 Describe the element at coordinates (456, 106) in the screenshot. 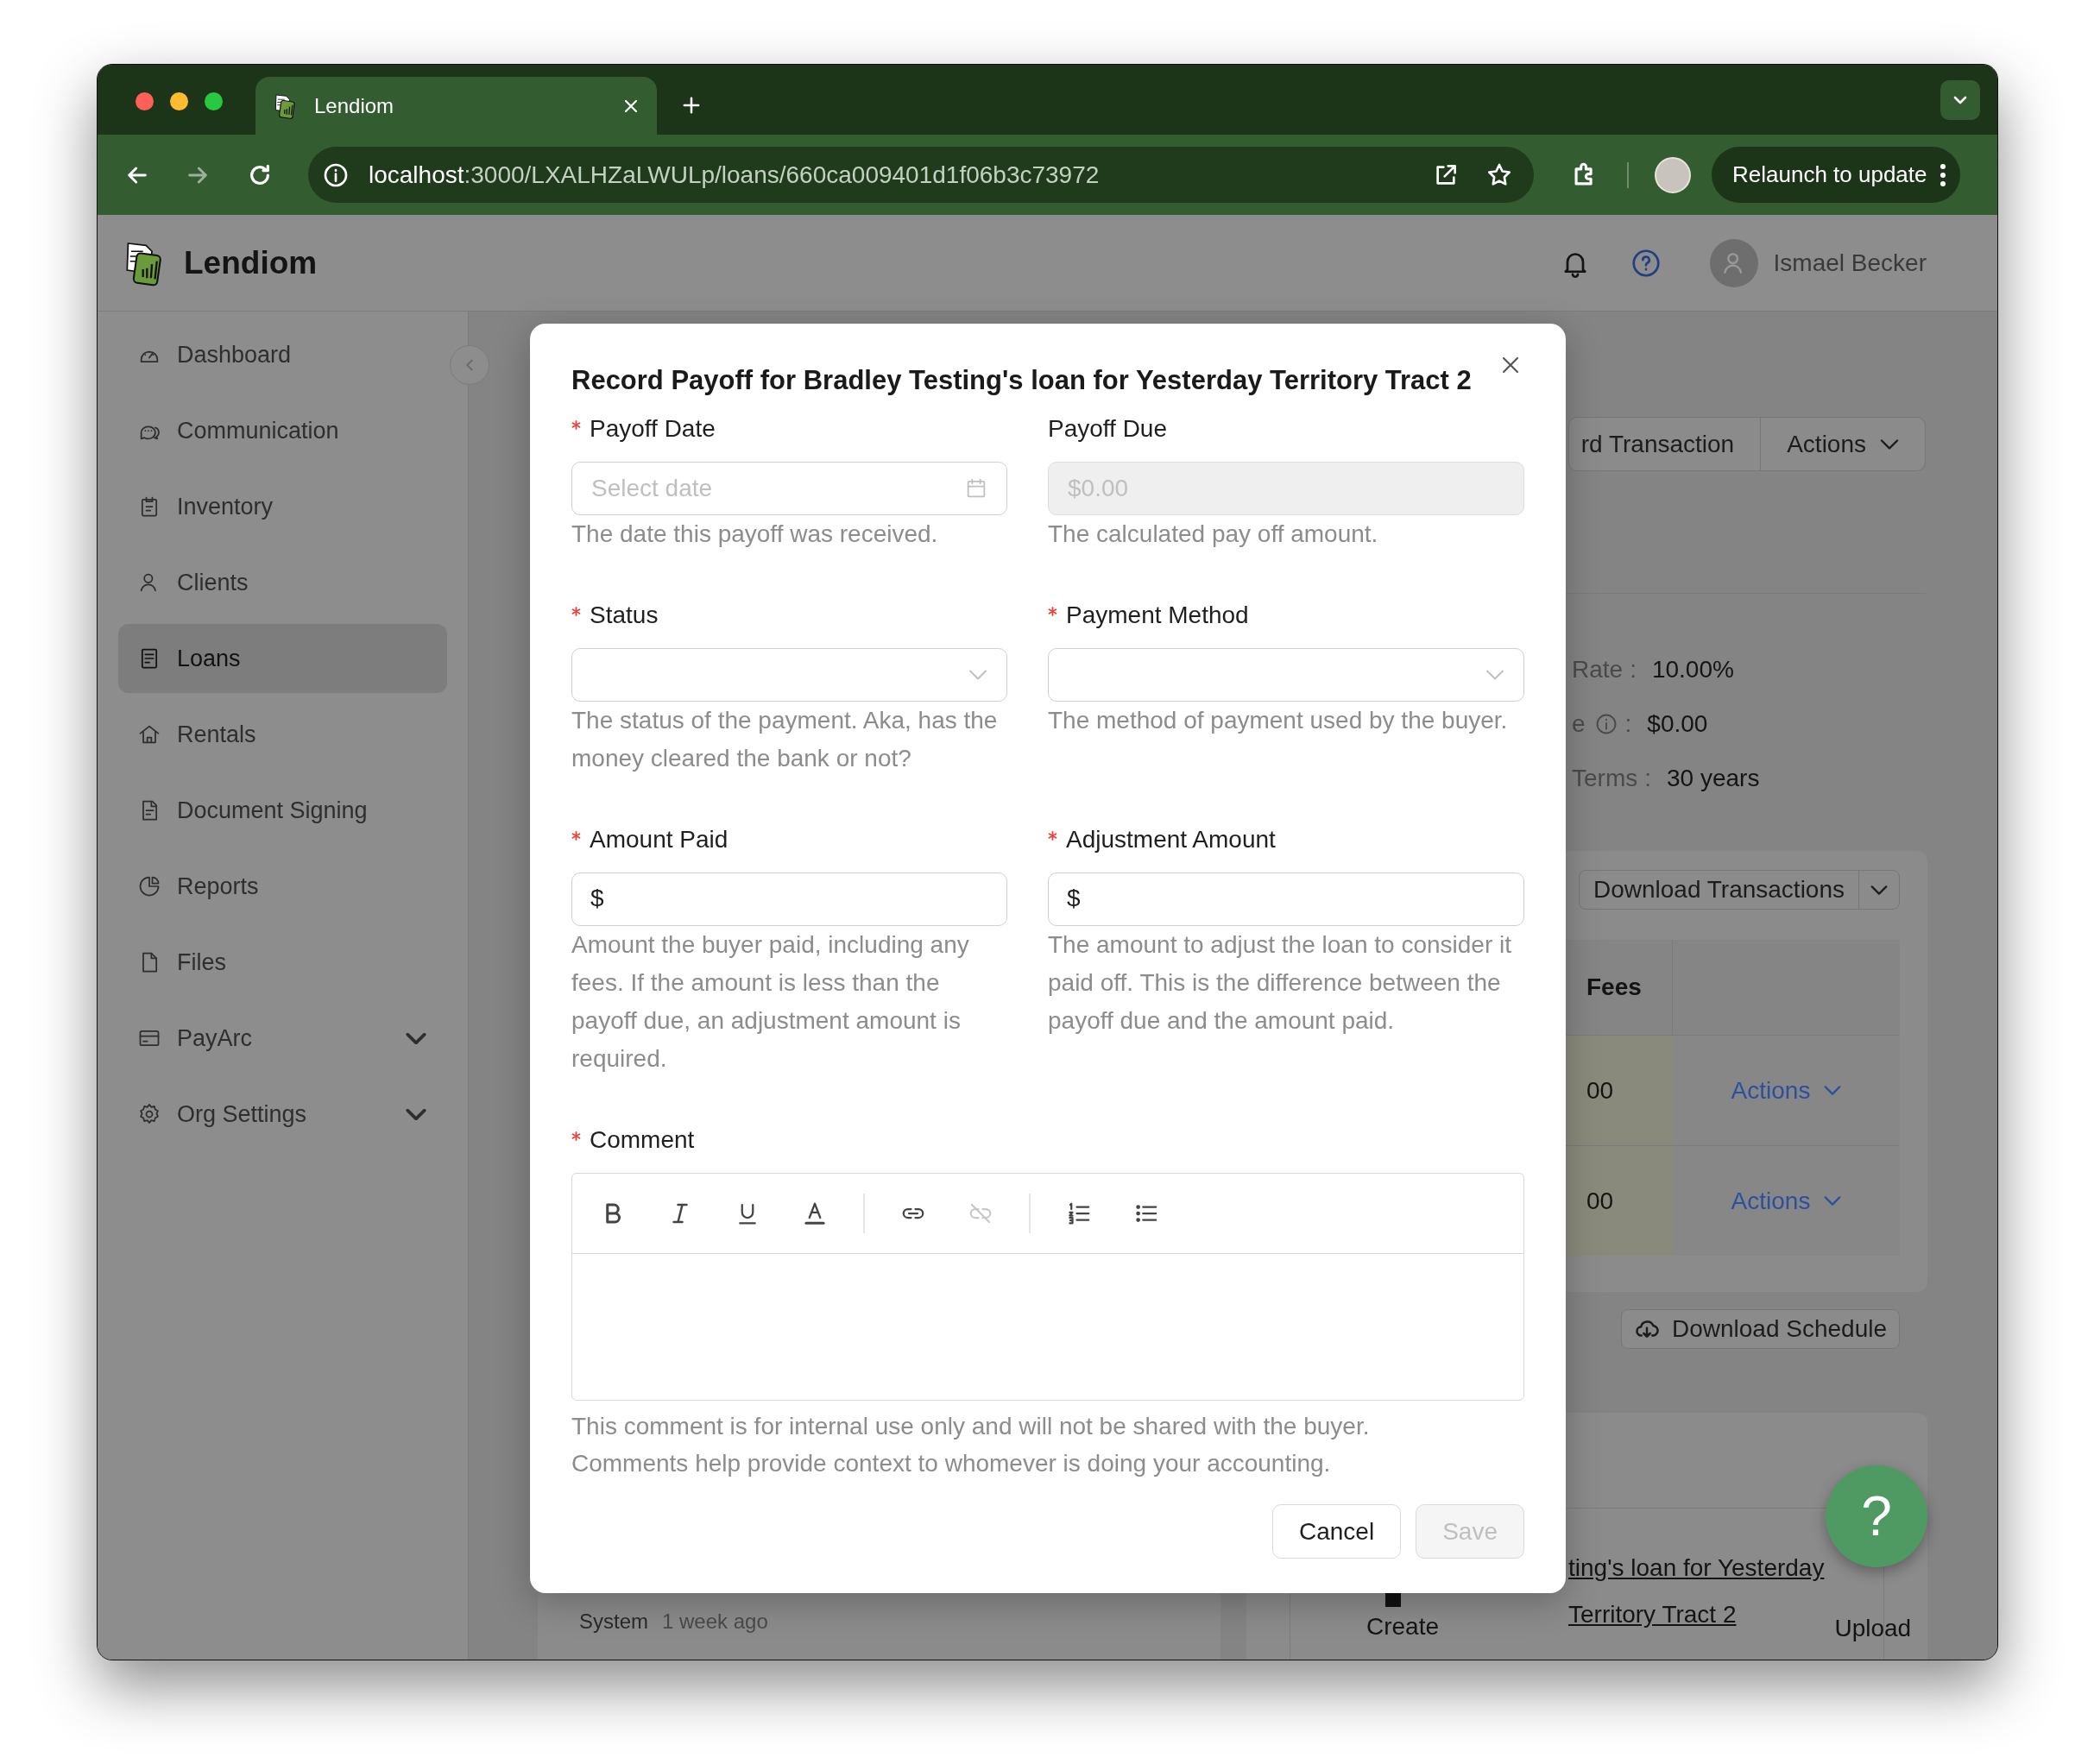

I see `browser-tab: Lendiom` at that location.